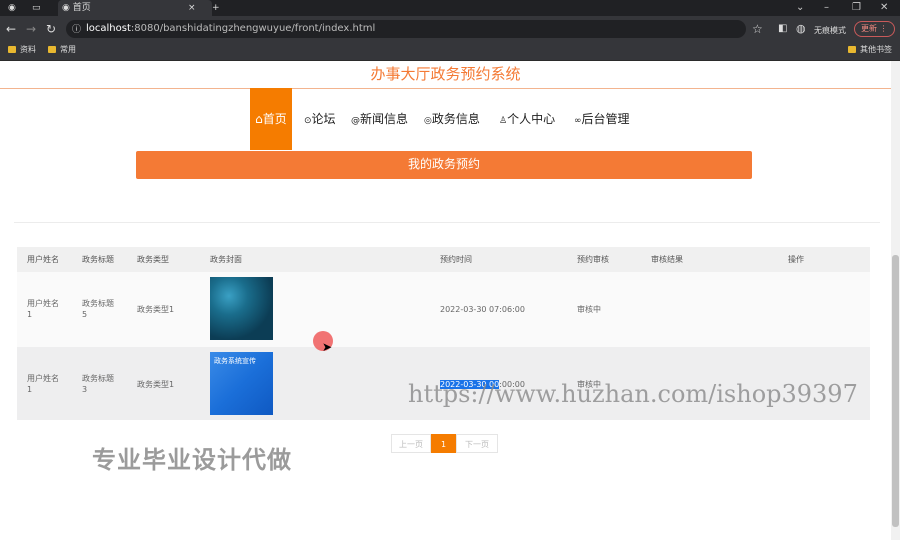 Image resolution: width=900 pixels, height=540 pixels. Describe the element at coordinates (320, 119) in the screenshot. I see `nav-forum: ⊙论坛` at that location.